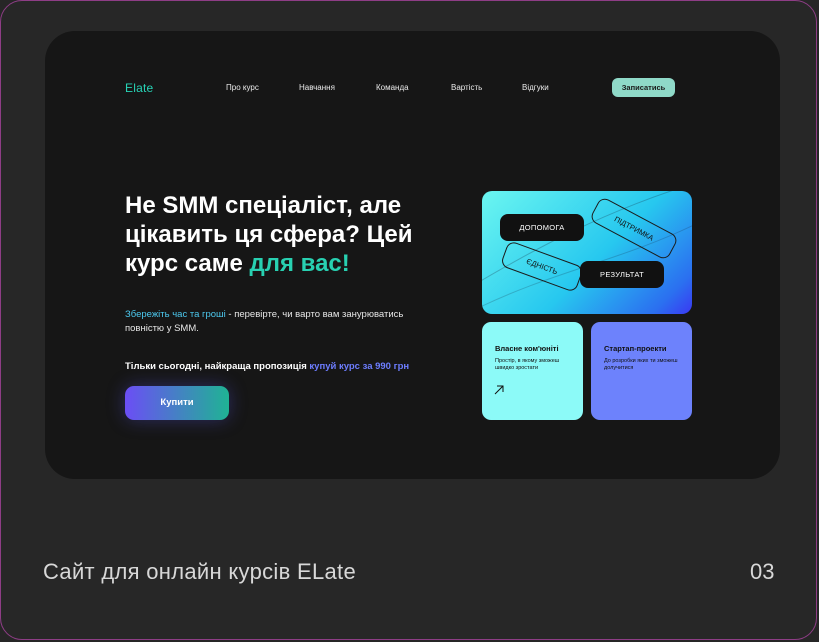 This screenshot has width=819, height=642. I want to click on card-startups-text: До розробки яких ти зможеш долучитися, so click(641, 364).